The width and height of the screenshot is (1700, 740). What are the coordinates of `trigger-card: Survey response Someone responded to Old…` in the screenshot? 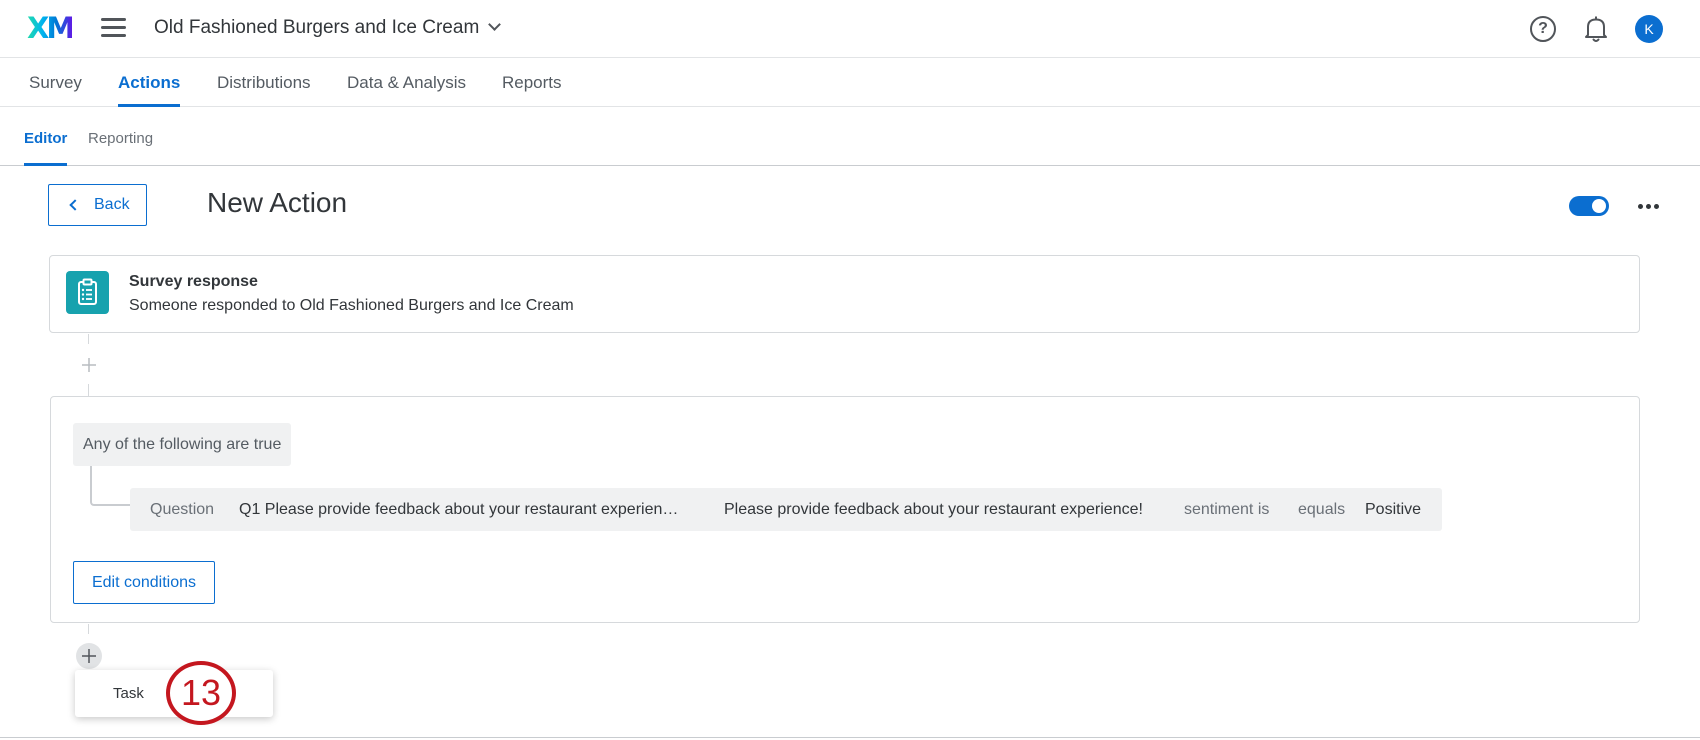 It's located at (844, 294).